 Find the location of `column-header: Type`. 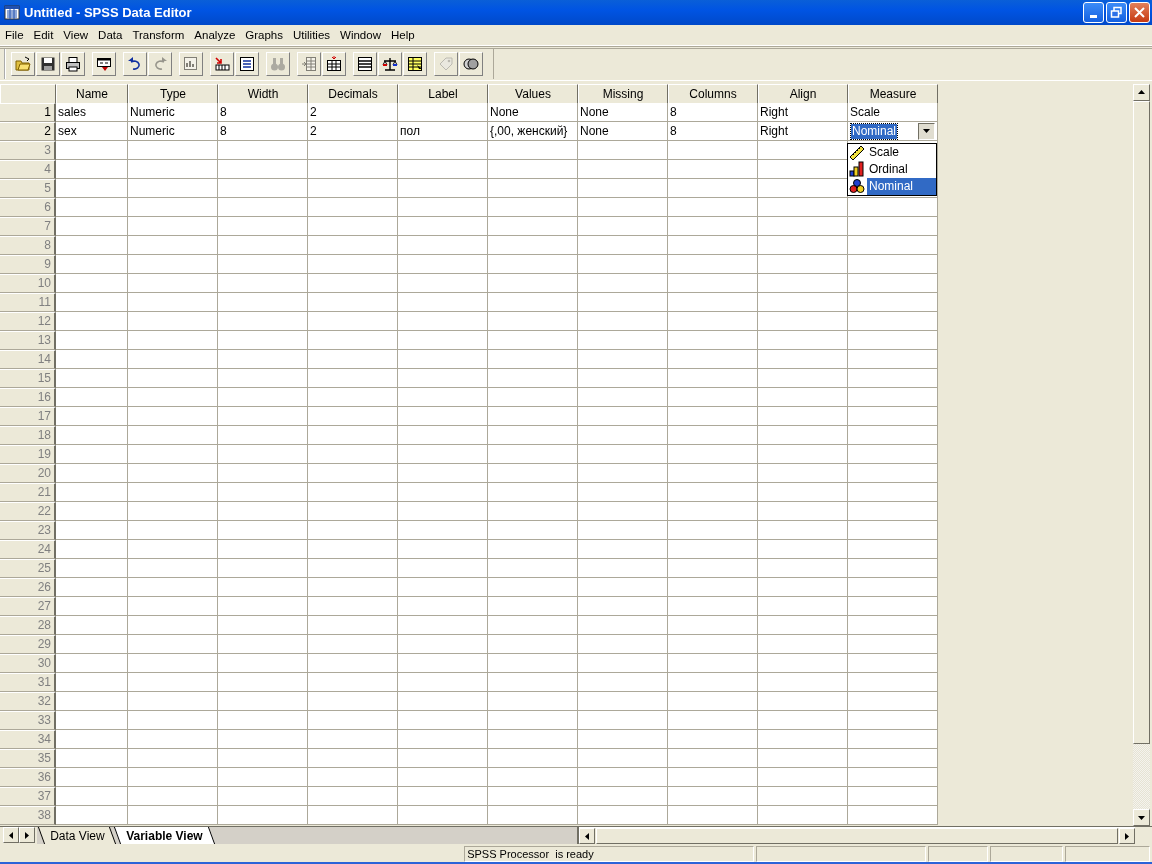

column-header: Type is located at coordinates (173, 93).